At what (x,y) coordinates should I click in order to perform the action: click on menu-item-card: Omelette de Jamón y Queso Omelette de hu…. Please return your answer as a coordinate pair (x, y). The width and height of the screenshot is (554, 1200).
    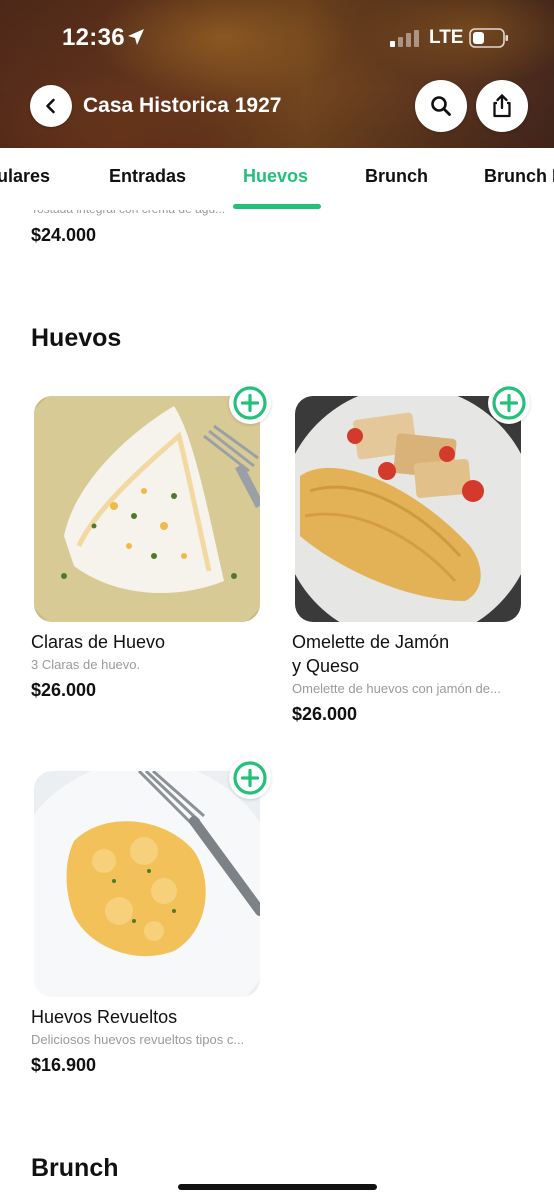
    Looking at the image, I should click on (412, 554).